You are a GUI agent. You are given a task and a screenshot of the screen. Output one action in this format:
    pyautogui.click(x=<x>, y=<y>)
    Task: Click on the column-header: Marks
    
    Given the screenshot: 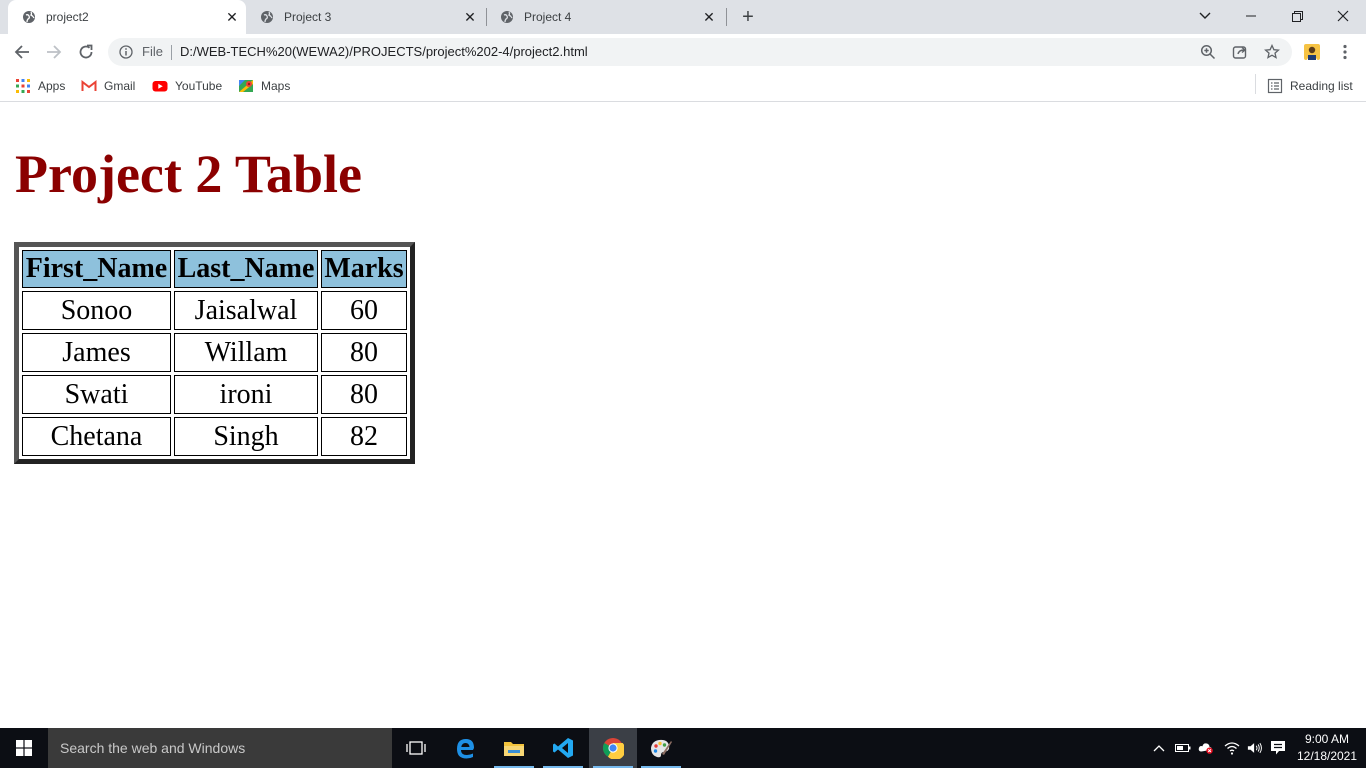 What is the action you would take?
    pyautogui.click(x=364, y=269)
    